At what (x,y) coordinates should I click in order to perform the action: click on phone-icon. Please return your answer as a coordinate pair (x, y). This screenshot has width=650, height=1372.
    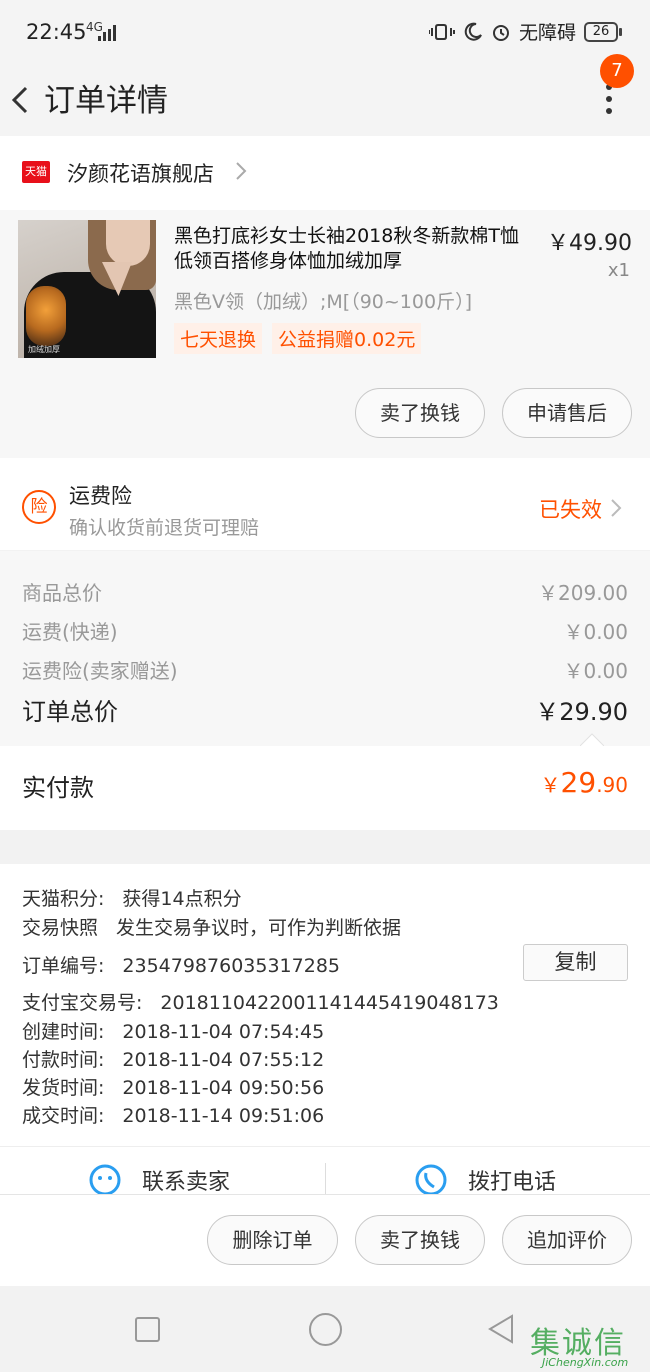
    Looking at the image, I should click on (431, 1179).